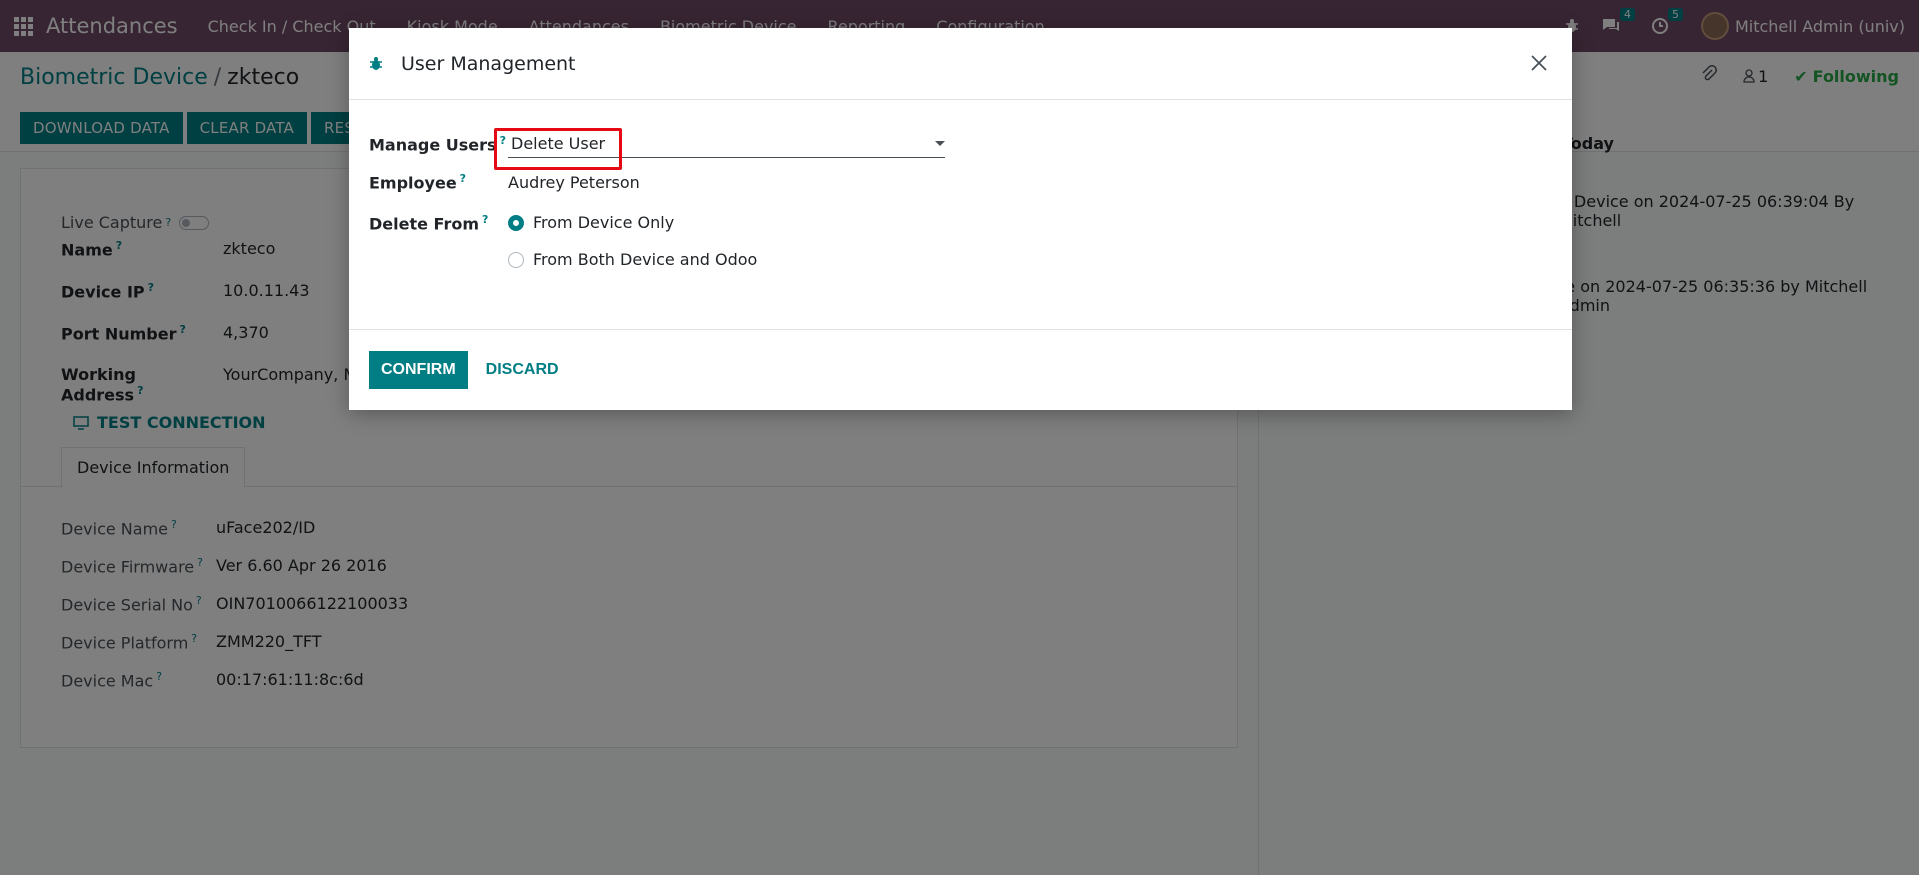  Describe the element at coordinates (516, 222) in the screenshot. I see `radio-checked-icon` at that location.